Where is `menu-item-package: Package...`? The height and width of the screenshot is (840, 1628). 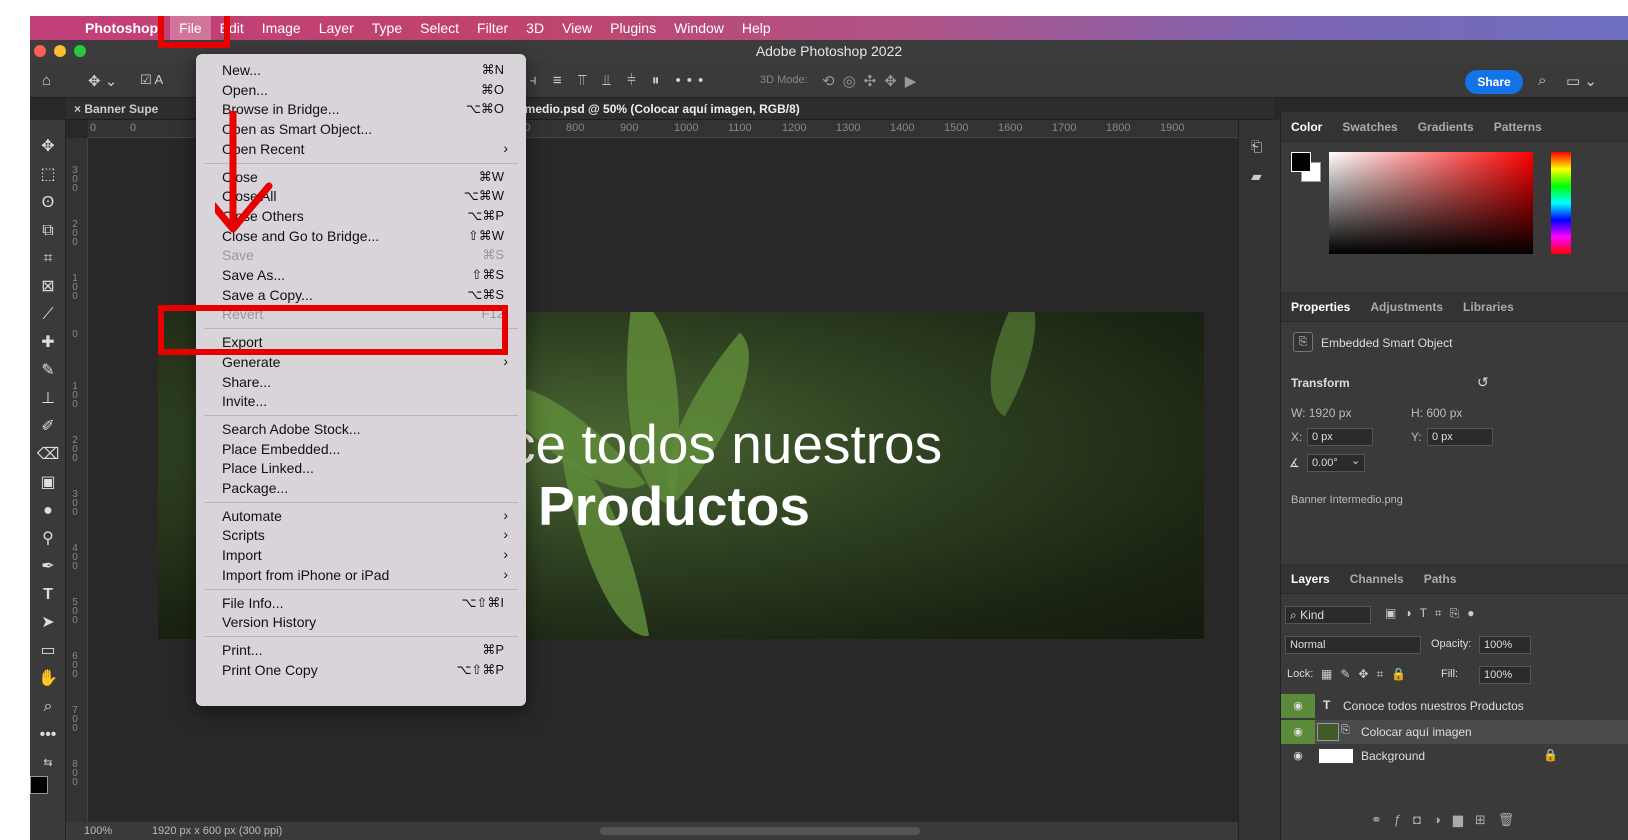
menu-item-package: Package... is located at coordinates (361, 488).